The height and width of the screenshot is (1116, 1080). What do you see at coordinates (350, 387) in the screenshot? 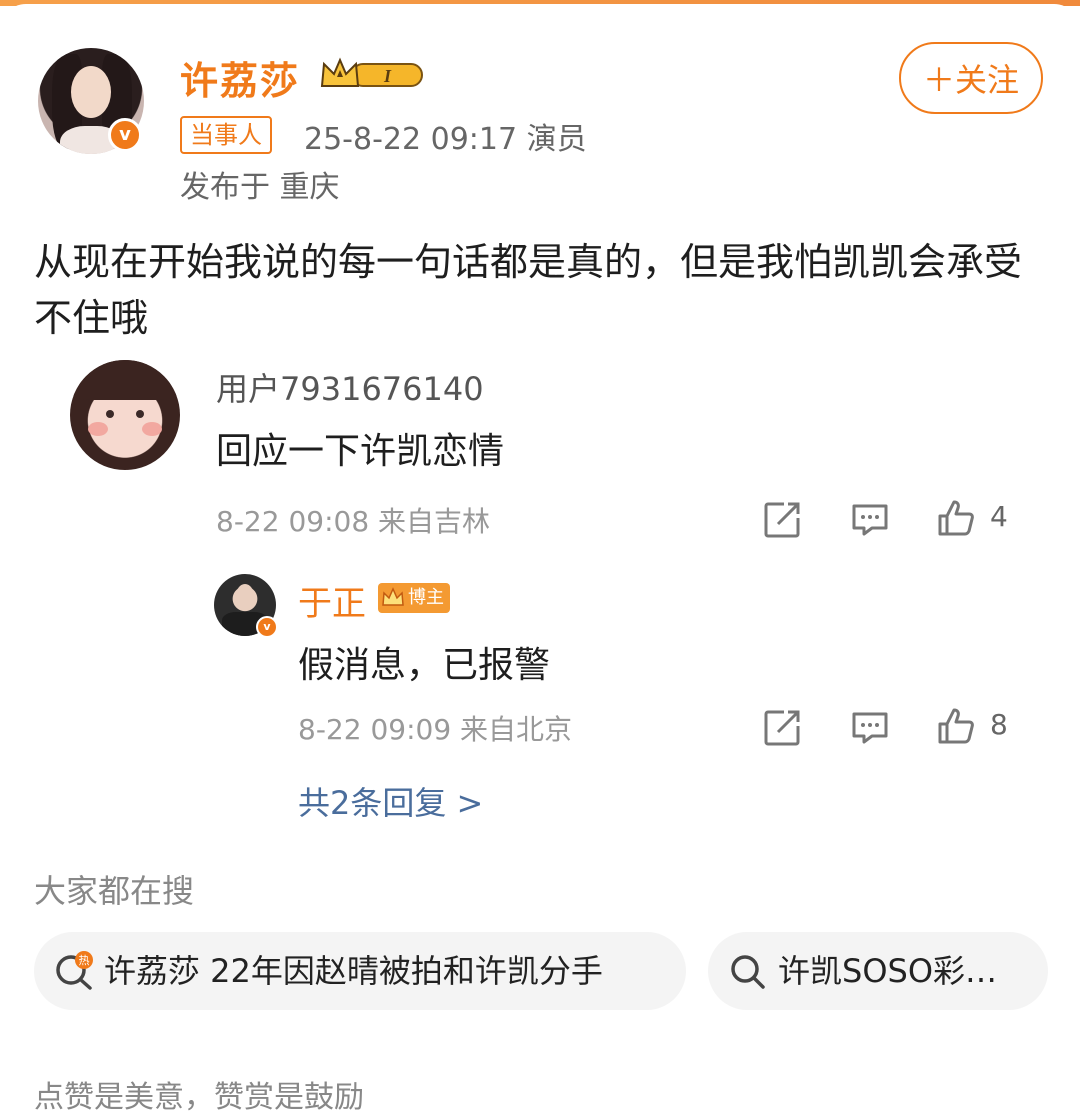
I see `commenter-name: 用户7931676140` at bounding box center [350, 387].